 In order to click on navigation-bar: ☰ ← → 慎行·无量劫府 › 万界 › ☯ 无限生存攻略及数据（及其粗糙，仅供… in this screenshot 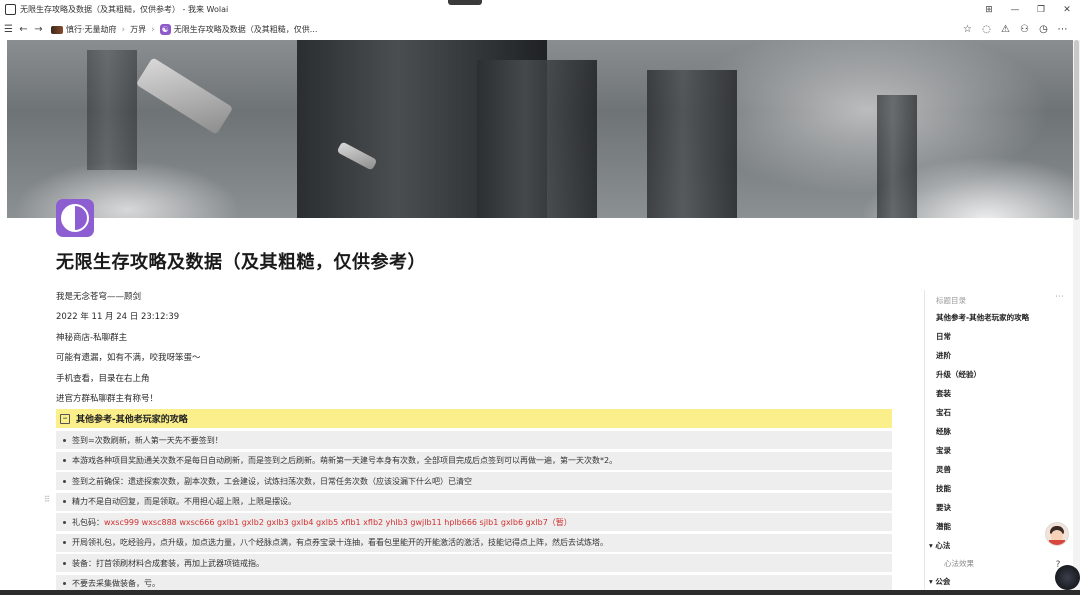, I will do `click(540, 29)`.